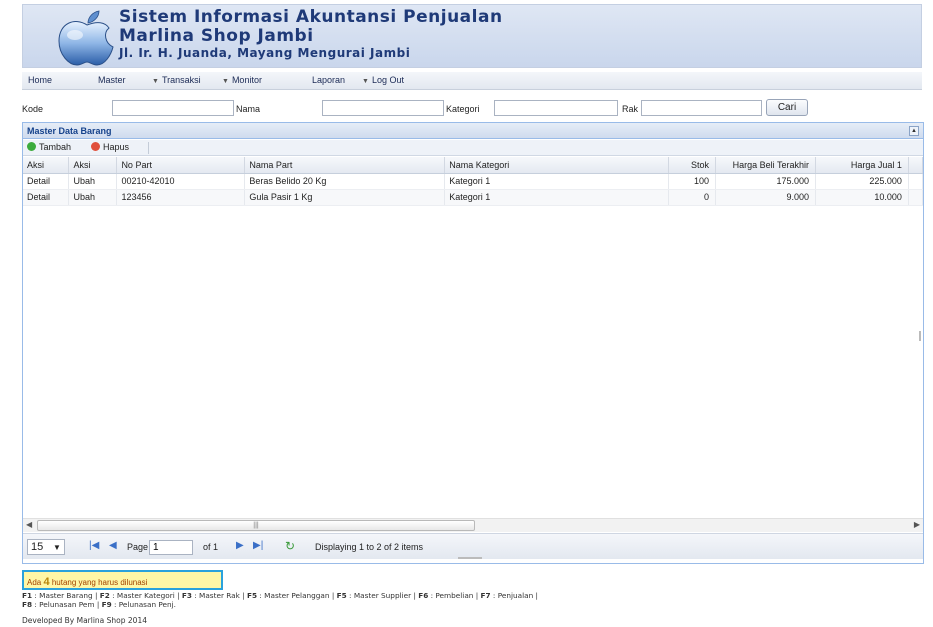  What do you see at coordinates (116, 147) in the screenshot?
I see `hapus-label: Hapus` at bounding box center [116, 147].